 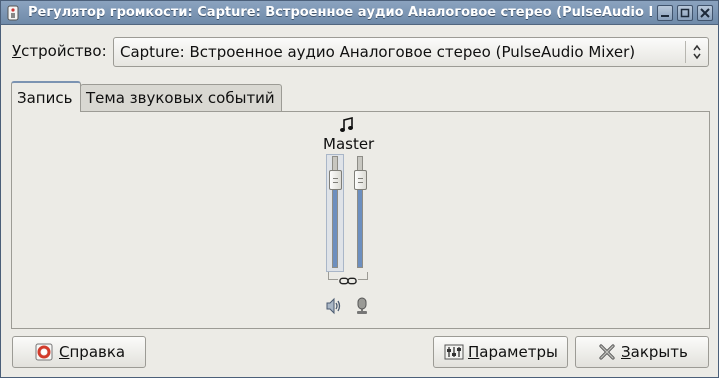 What do you see at coordinates (360, 224) in the screenshot?
I see `volume-fill-right` at bounding box center [360, 224].